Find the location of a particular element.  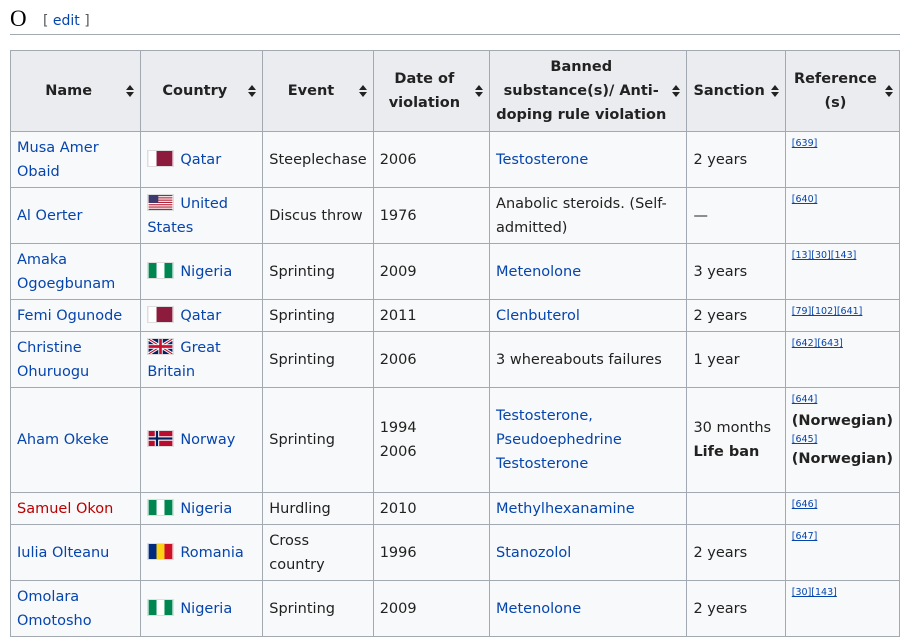

date-cell: 1994 2006 is located at coordinates (431, 440).